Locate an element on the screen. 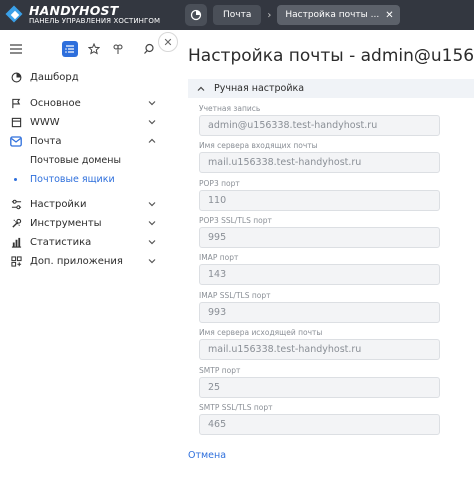  smtp-port-input: 25 is located at coordinates (319, 387).